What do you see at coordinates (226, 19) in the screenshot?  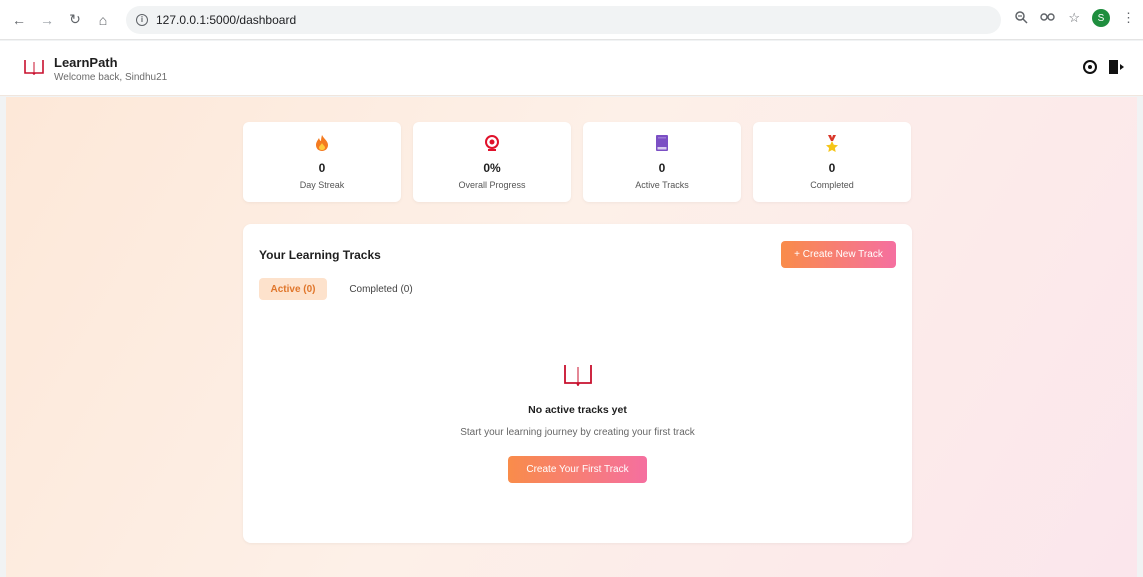 I see `url-text: 127.0.0.1:5000/dashboard` at bounding box center [226, 19].